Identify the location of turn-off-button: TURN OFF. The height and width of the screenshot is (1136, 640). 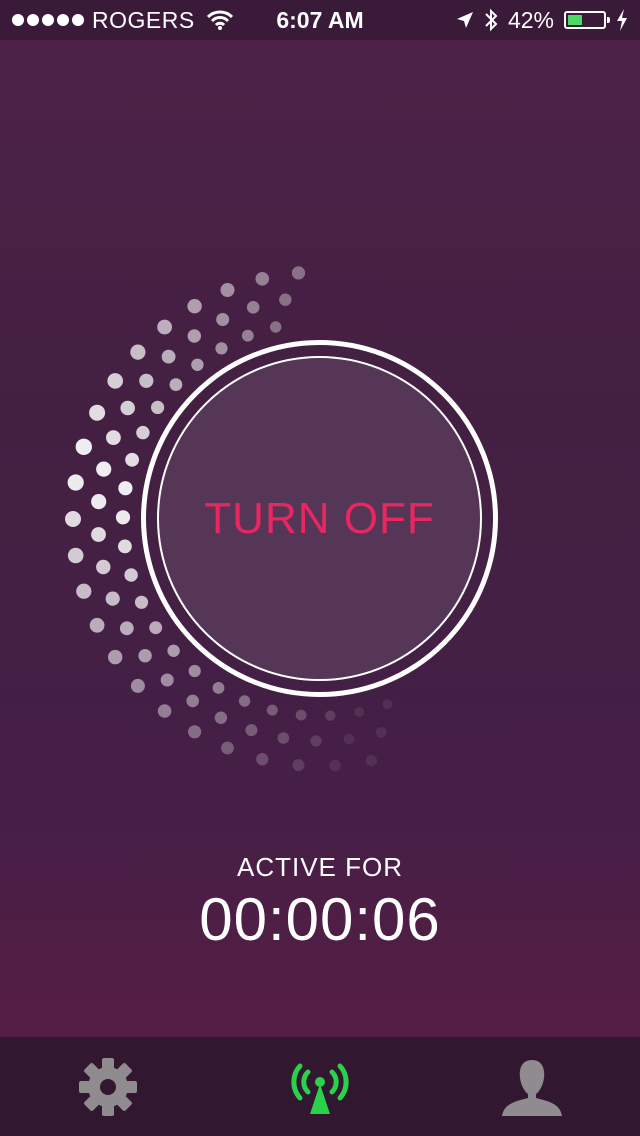
(319, 518).